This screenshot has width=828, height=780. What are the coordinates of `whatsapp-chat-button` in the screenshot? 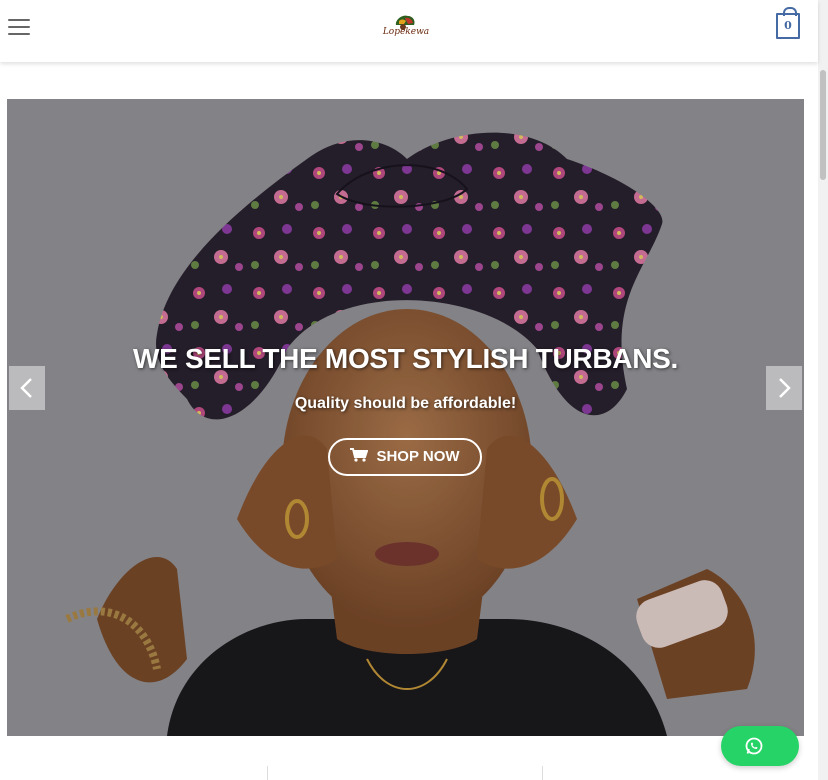 It's located at (760, 746).